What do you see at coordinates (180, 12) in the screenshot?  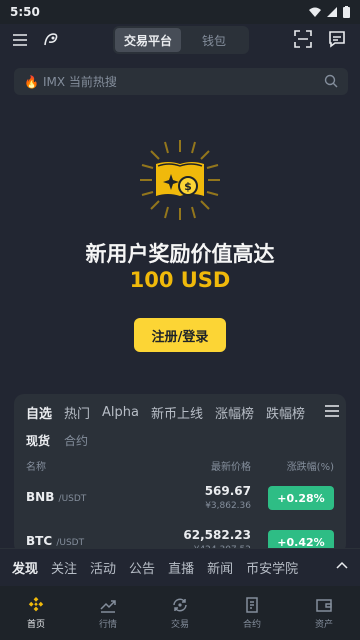 I see `status-bar: 5:50` at bounding box center [180, 12].